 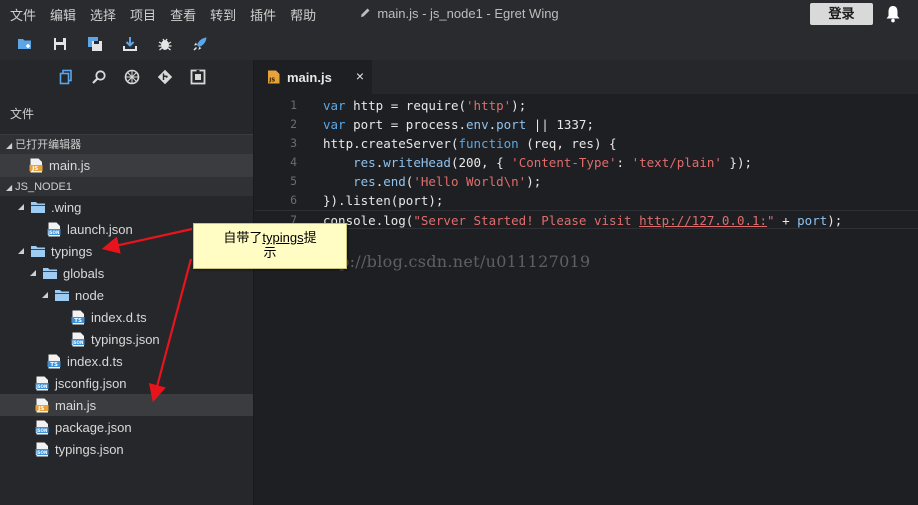 What do you see at coordinates (360, 76) in the screenshot?
I see `close-icon: ×` at bounding box center [360, 76].